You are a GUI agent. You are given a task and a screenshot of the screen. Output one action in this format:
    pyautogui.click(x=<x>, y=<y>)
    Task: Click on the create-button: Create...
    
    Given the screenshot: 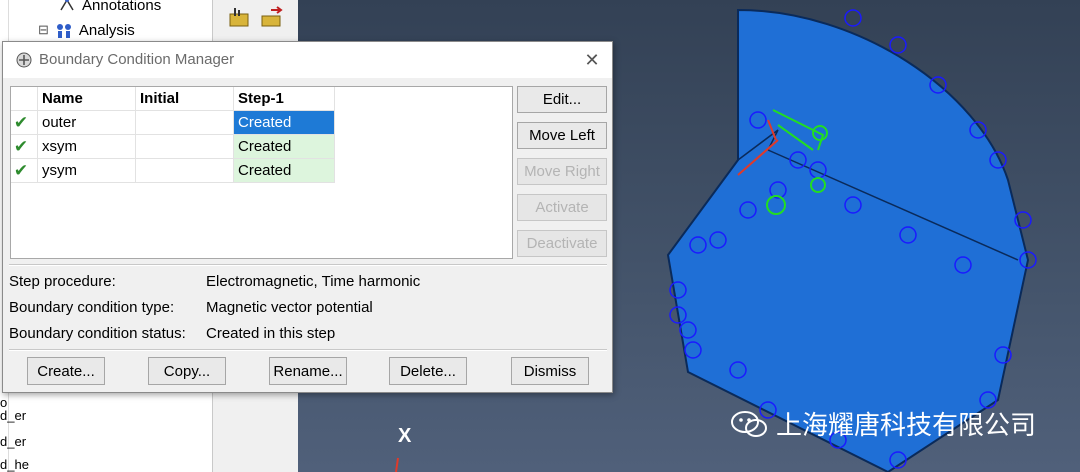 What is the action you would take?
    pyautogui.click(x=66, y=371)
    